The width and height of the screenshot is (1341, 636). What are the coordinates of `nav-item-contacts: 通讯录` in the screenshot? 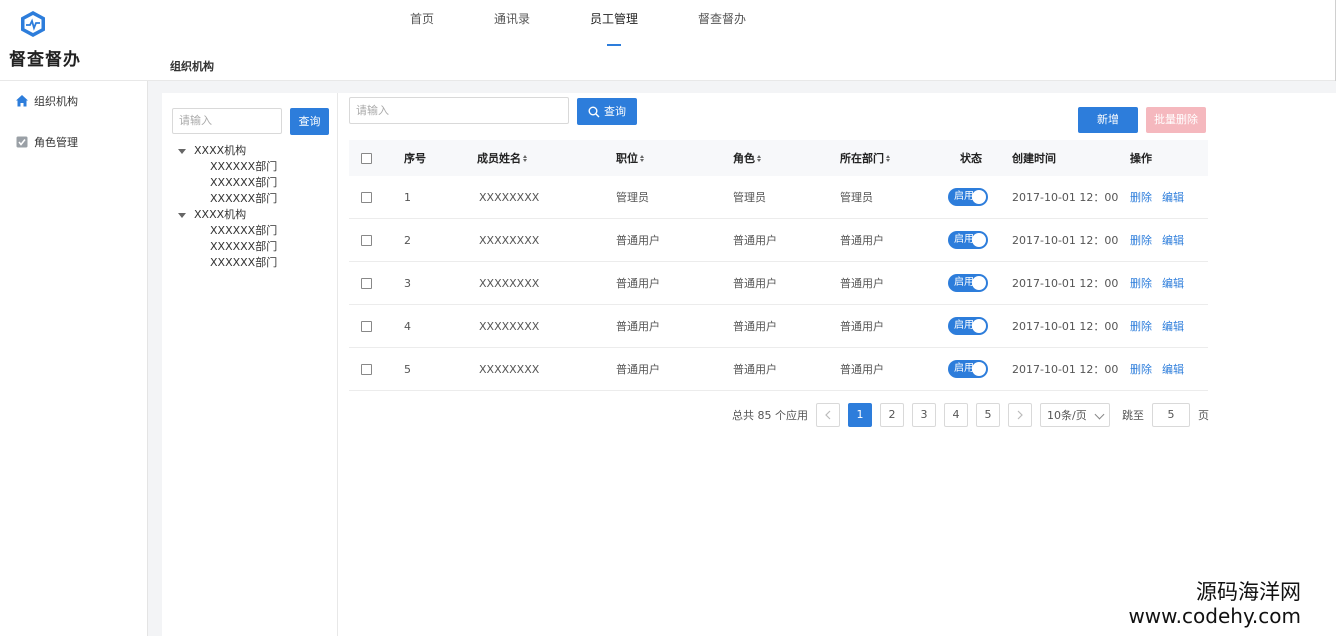 It's located at (512, 25).